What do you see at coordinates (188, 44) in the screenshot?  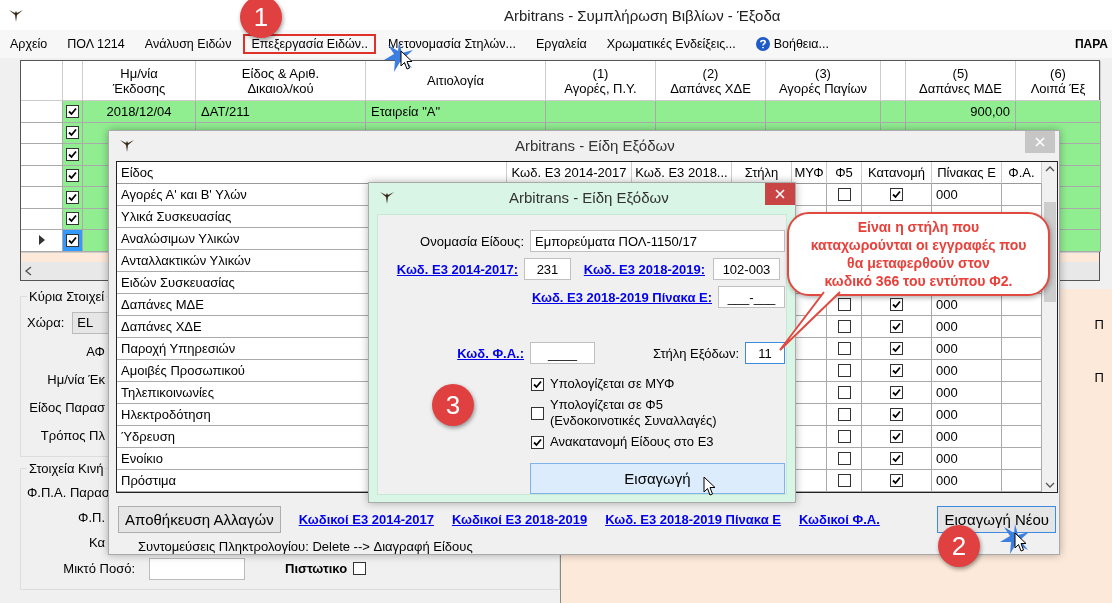 I see `menu-item: Ανάλυση Ειδών` at bounding box center [188, 44].